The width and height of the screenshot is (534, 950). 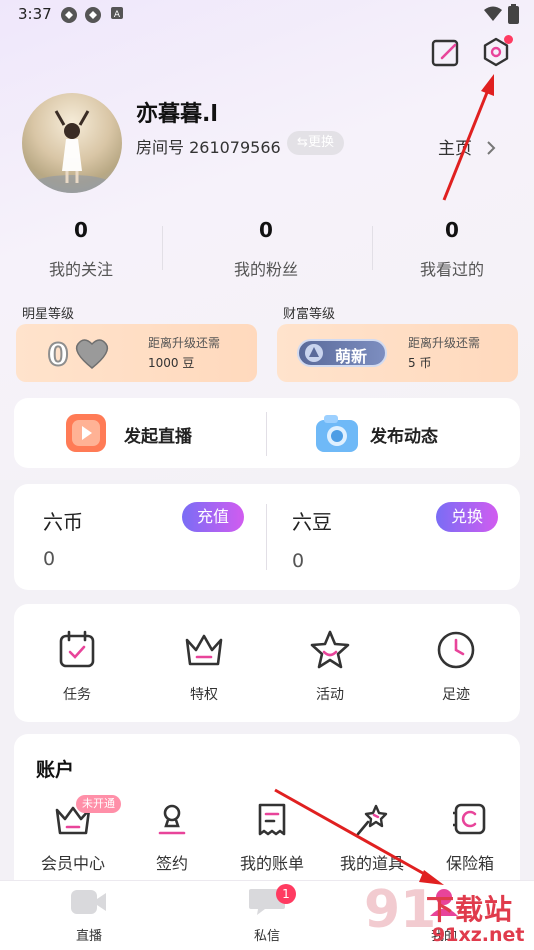 I want to click on annotation-arrow-settings, so click(x=466, y=145).